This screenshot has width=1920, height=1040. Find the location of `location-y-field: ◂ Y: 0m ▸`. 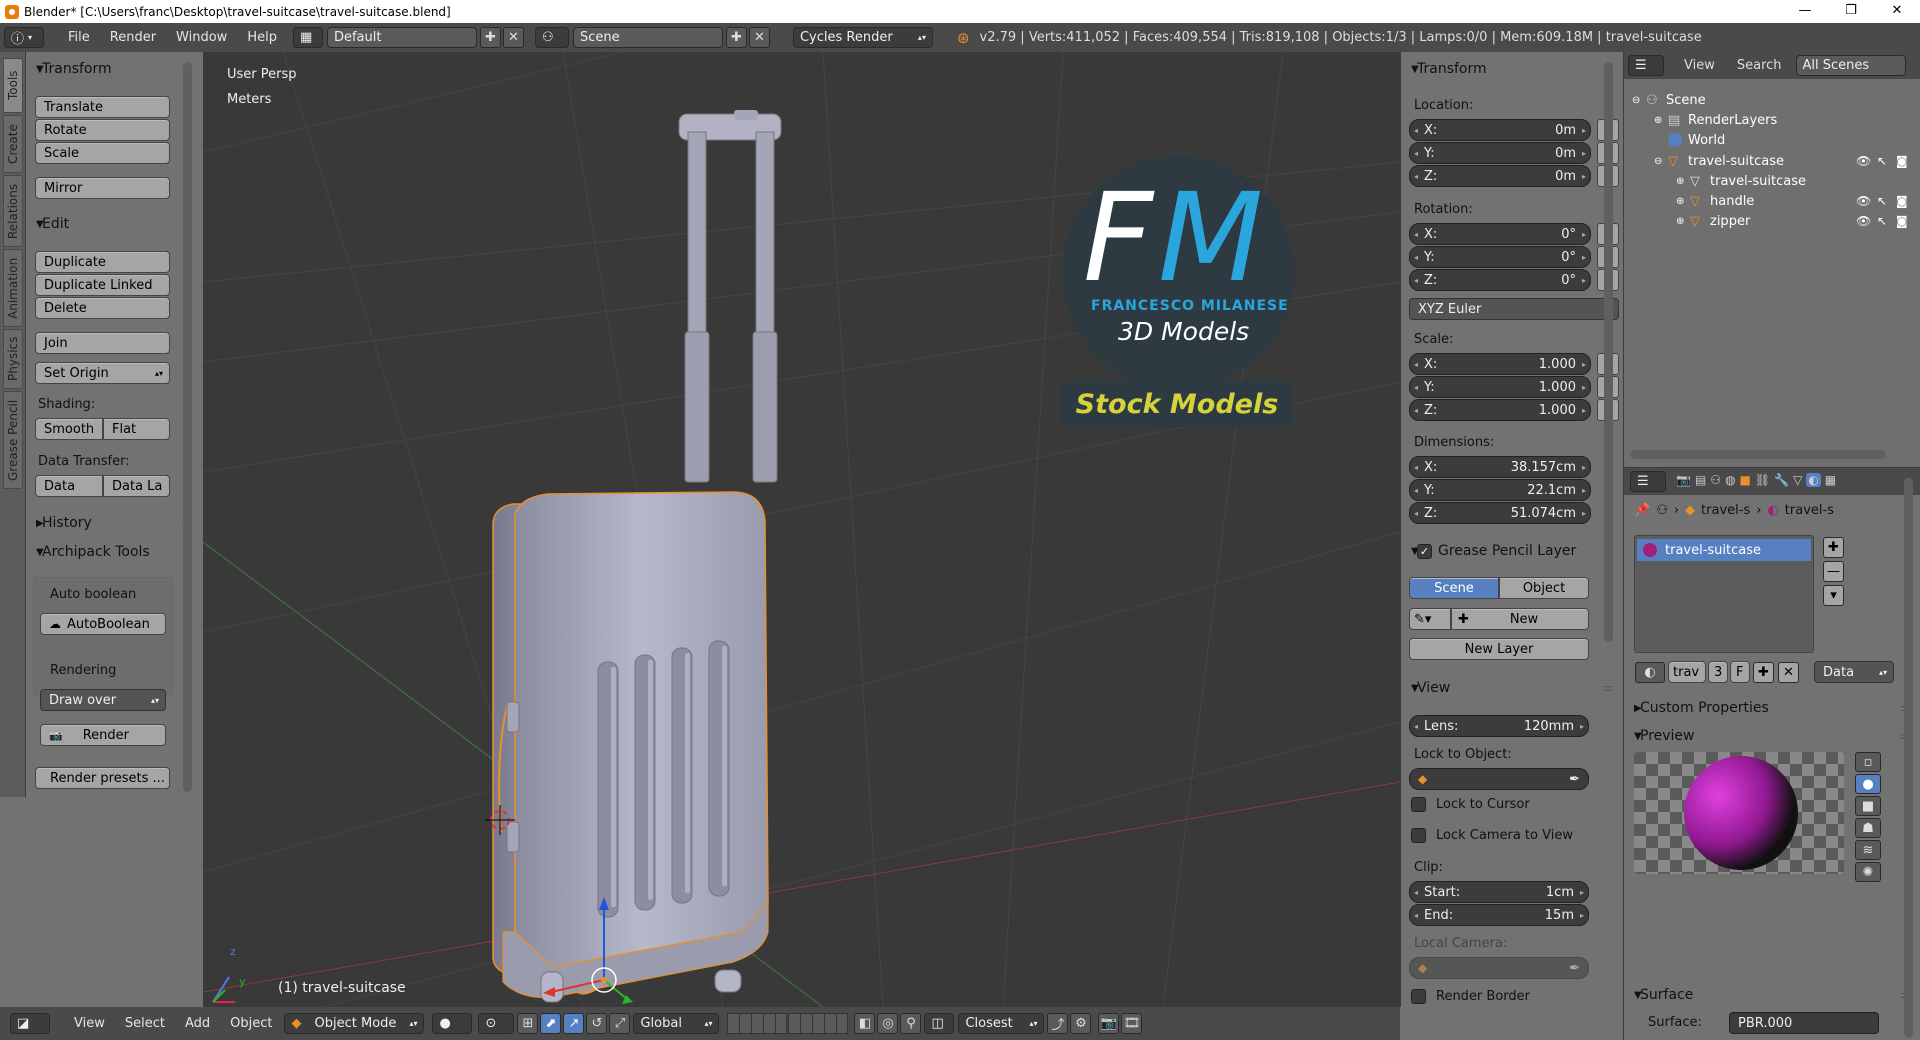

location-y-field: ◂ Y: 0m ▸ is located at coordinates (1500, 153).